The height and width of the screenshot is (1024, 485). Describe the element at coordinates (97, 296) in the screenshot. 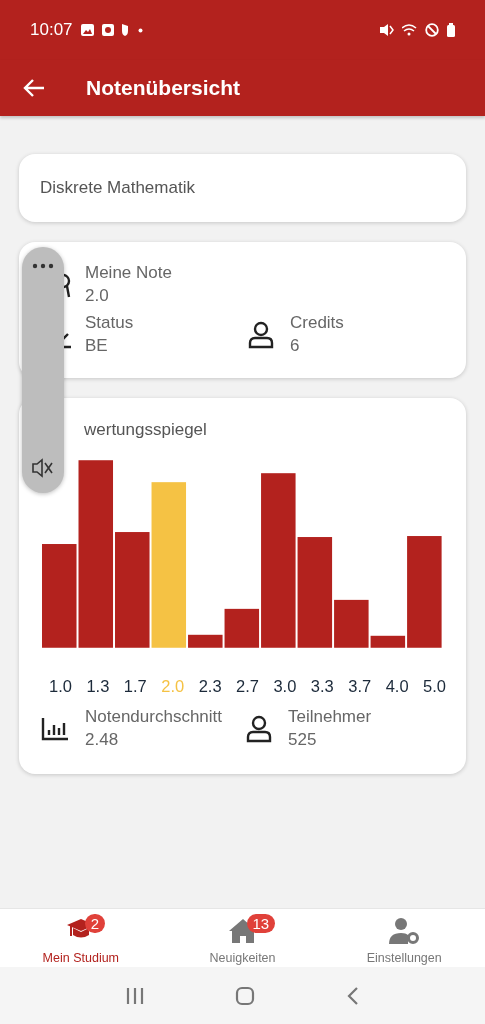

I see `info-value: 2.0` at that location.